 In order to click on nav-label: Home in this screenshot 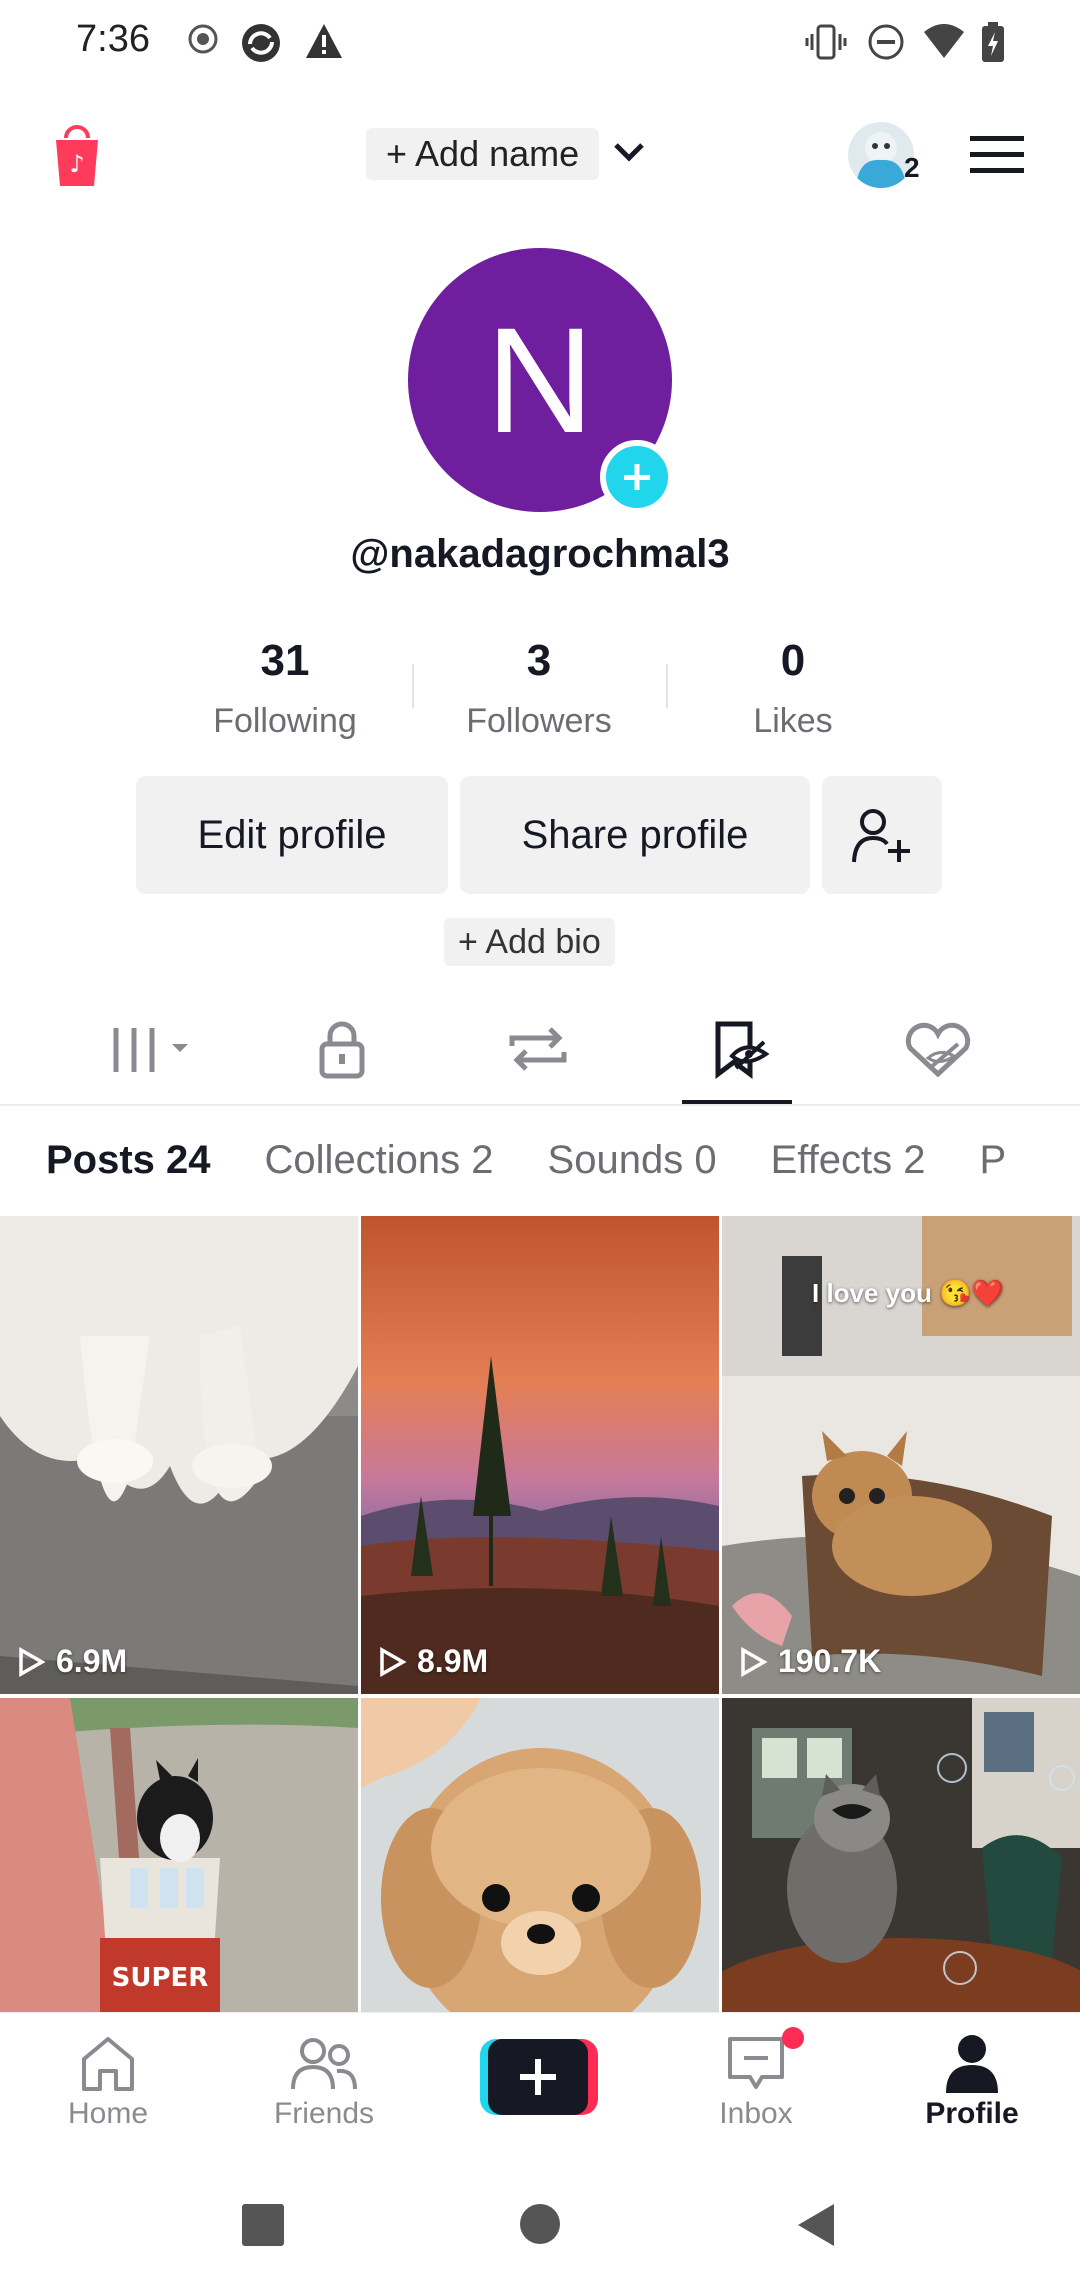, I will do `click(108, 2113)`.